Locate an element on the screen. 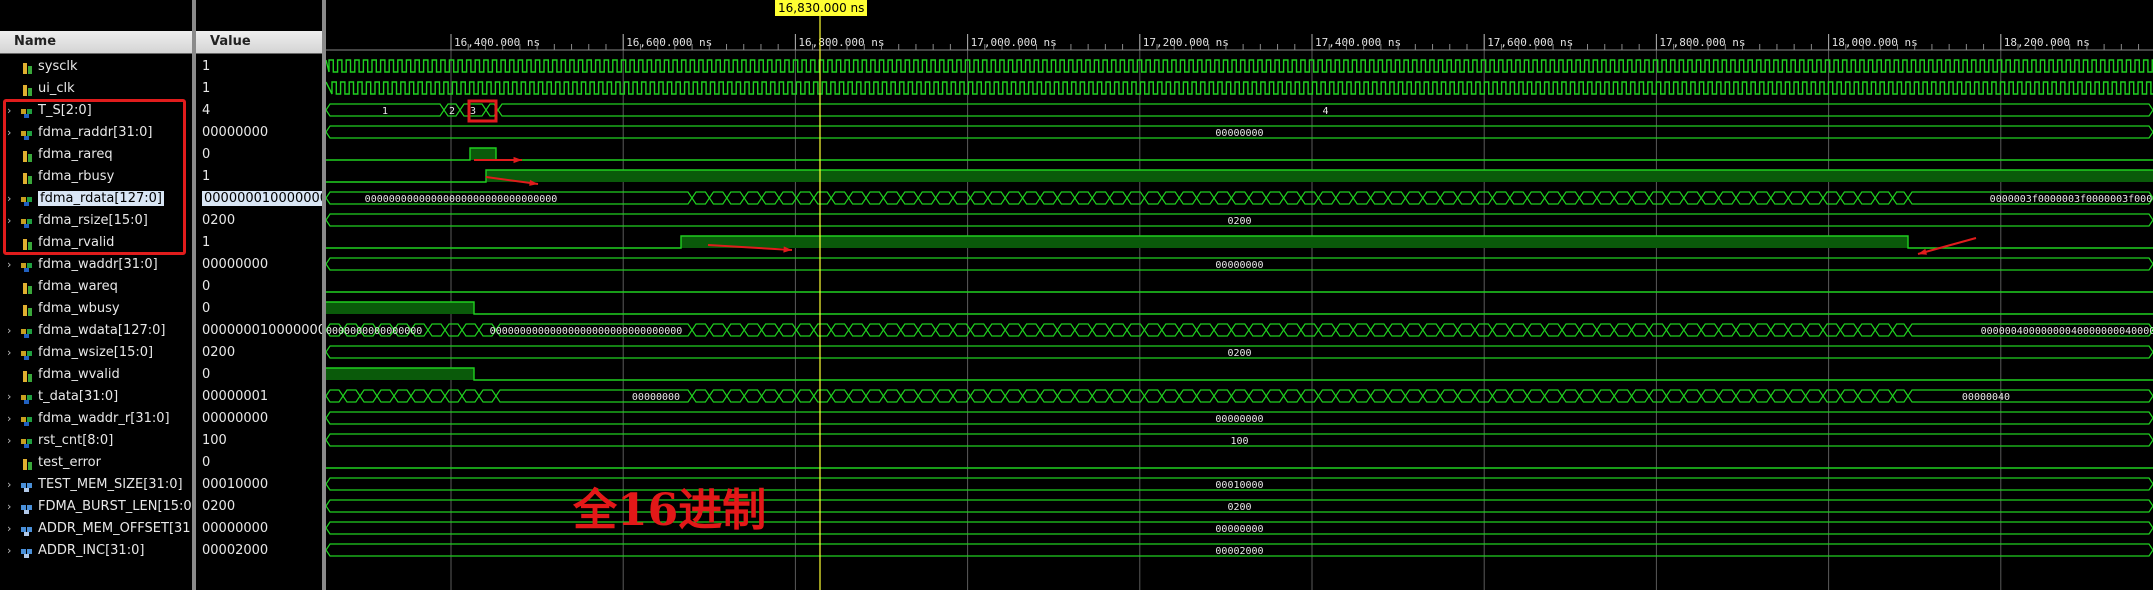  value-row-t_data: 00000001 is located at coordinates (260, 397).